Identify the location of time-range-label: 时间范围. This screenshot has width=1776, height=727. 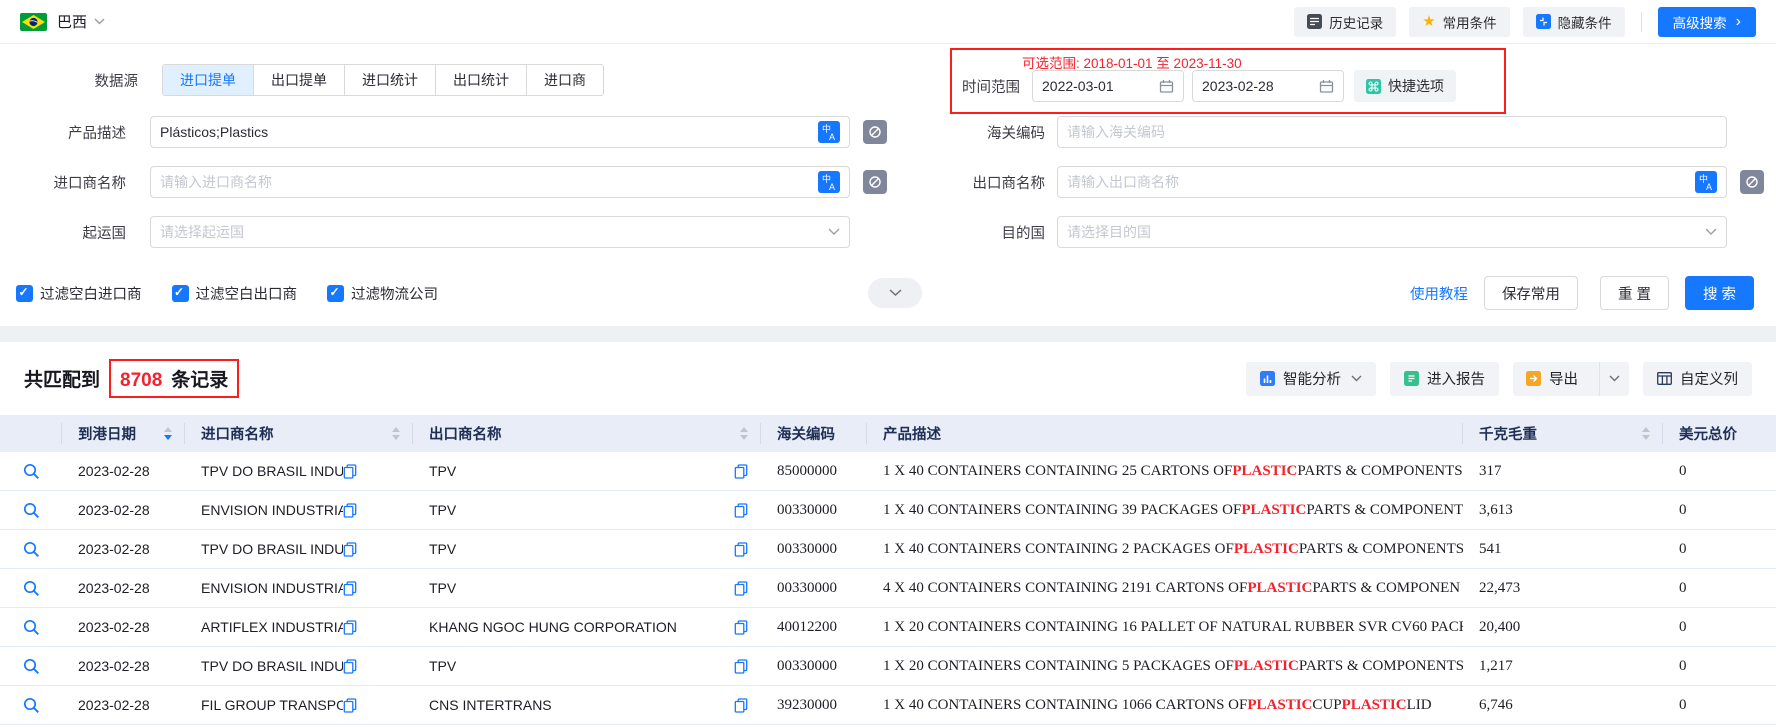
(991, 87).